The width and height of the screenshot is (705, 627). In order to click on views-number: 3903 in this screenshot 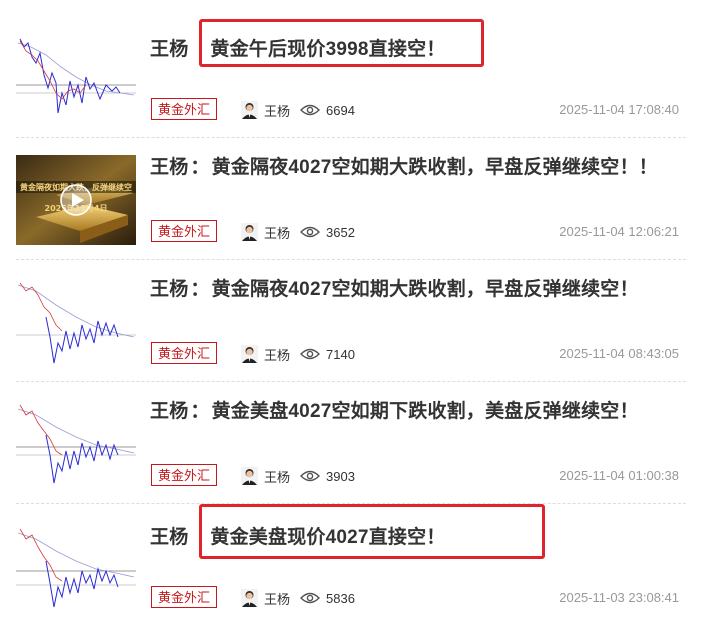, I will do `click(340, 476)`.